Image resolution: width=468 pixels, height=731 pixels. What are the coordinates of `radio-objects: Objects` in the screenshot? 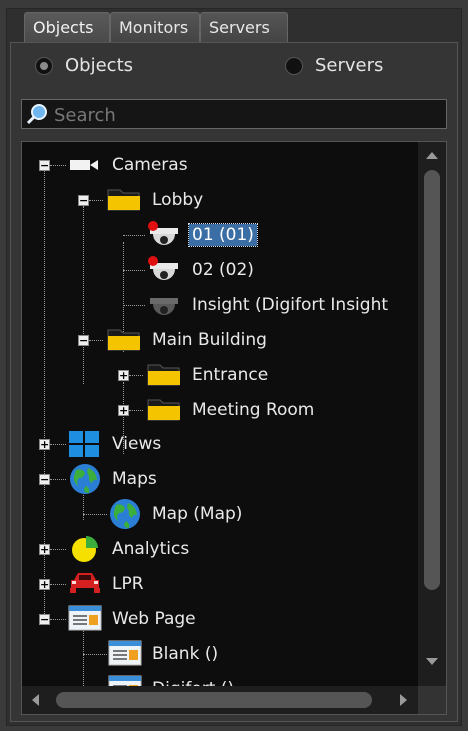 It's located at (84, 65).